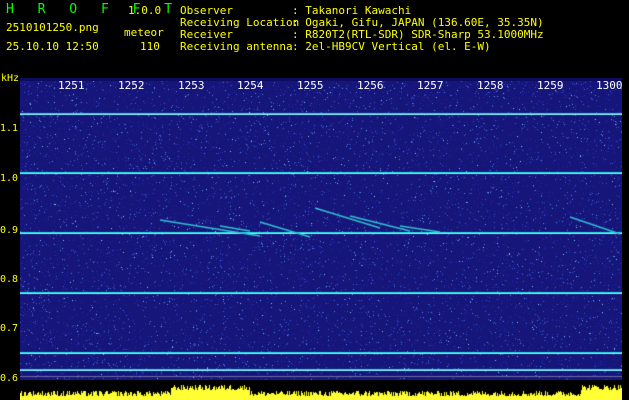 This screenshot has height=400, width=629. Describe the element at coordinates (391, 46) in the screenshot. I see `field-value-antenna: : 2el-HB9CV Vertical (el. E-W)` at that location.